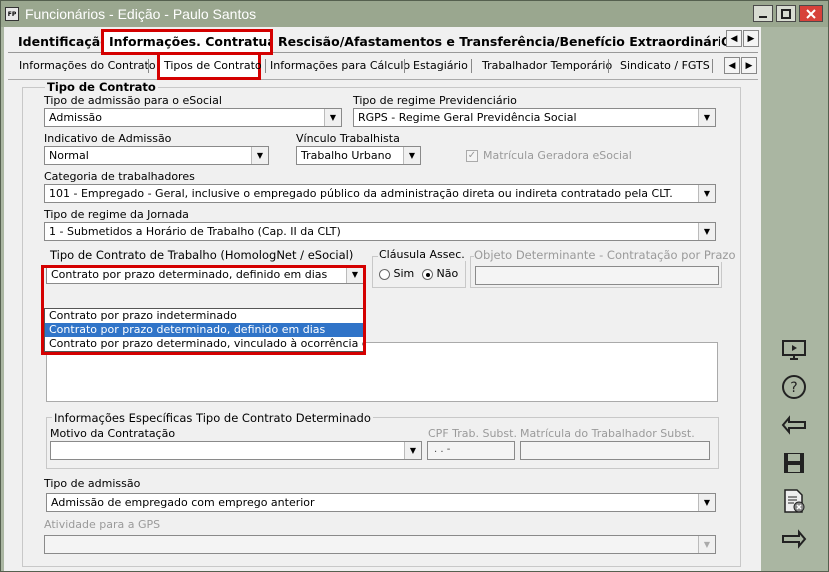 The image size is (829, 572). What do you see at coordinates (92, 483) in the screenshot?
I see `tipo-admissao-label: Tipo de admissão` at bounding box center [92, 483].